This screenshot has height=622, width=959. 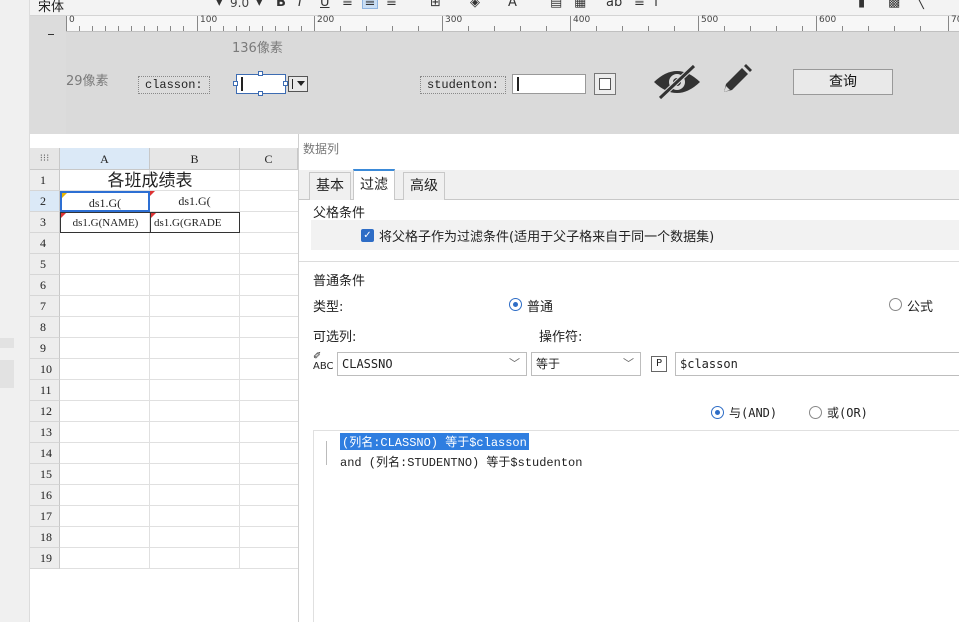 I want to click on chart-icon: ▮, so click(x=861, y=5).